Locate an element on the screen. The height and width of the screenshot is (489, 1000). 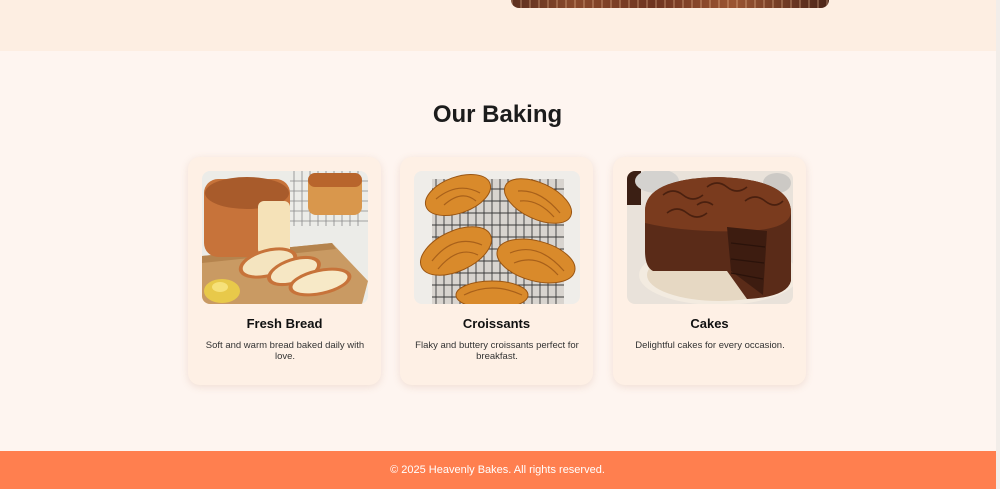
section-title: Our Baking is located at coordinates (497, 114).